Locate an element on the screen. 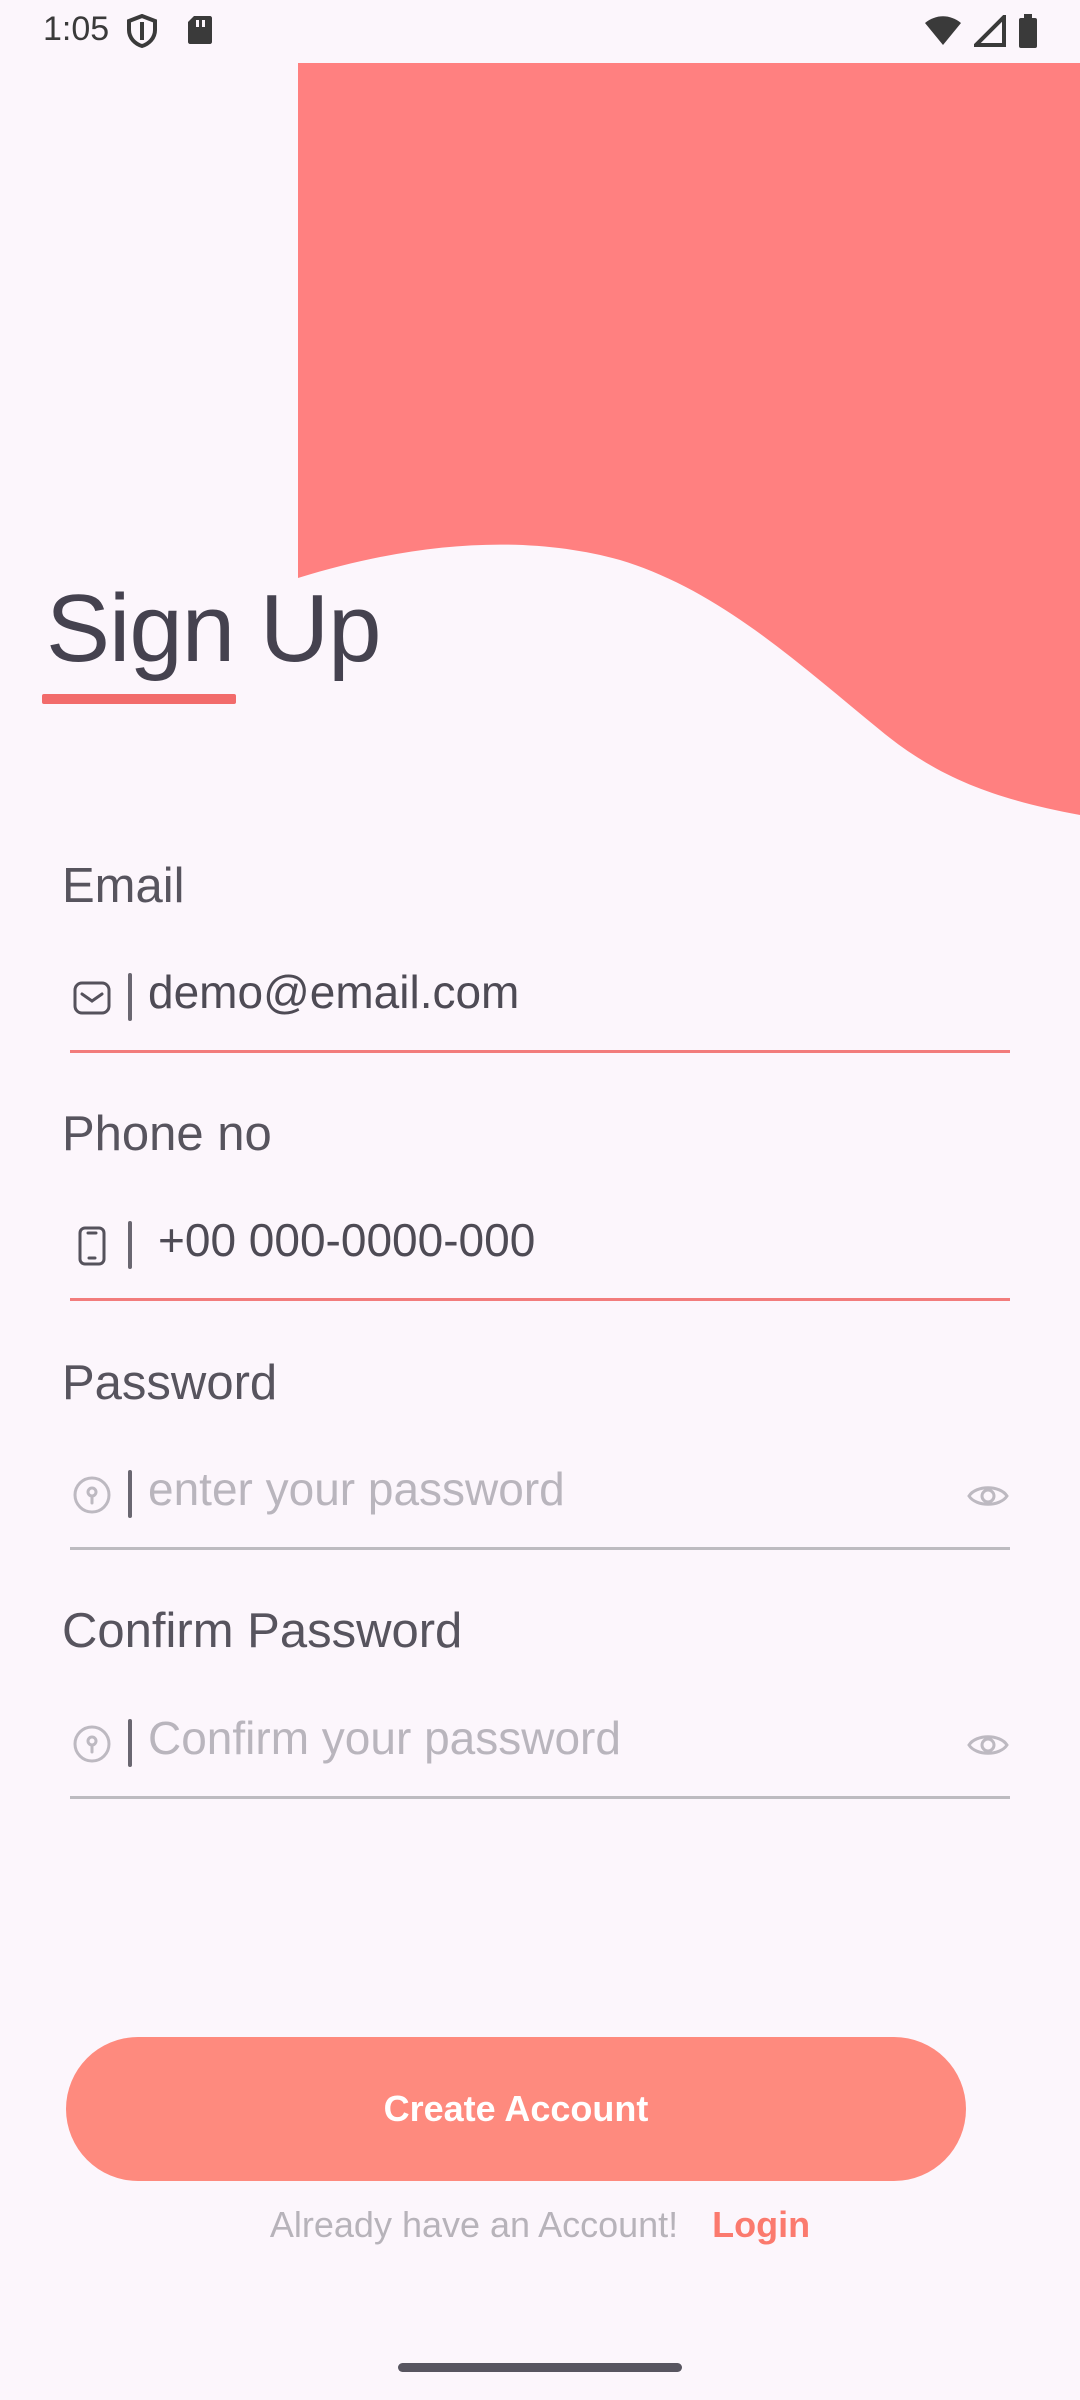 The image size is (1080, 2400). phone-value: +00 000-0000-000 is located at coordinates (346, 1240).